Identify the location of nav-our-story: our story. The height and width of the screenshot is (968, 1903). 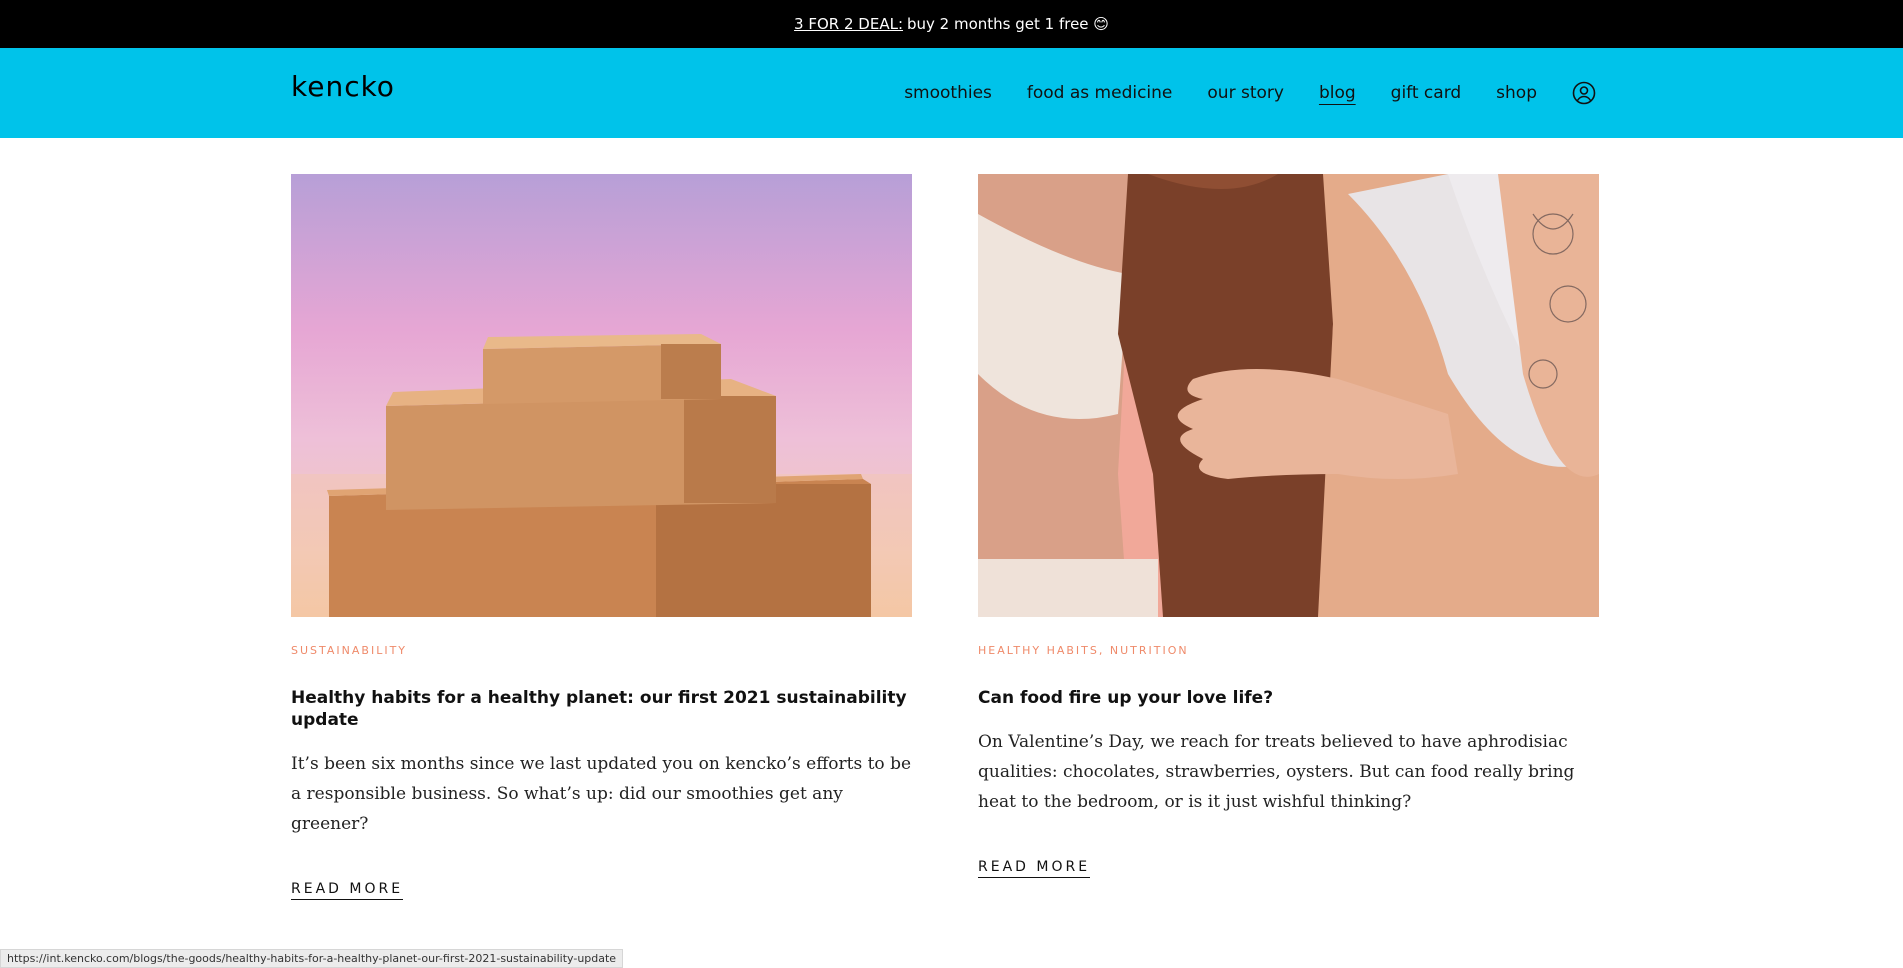
(1245, 93).